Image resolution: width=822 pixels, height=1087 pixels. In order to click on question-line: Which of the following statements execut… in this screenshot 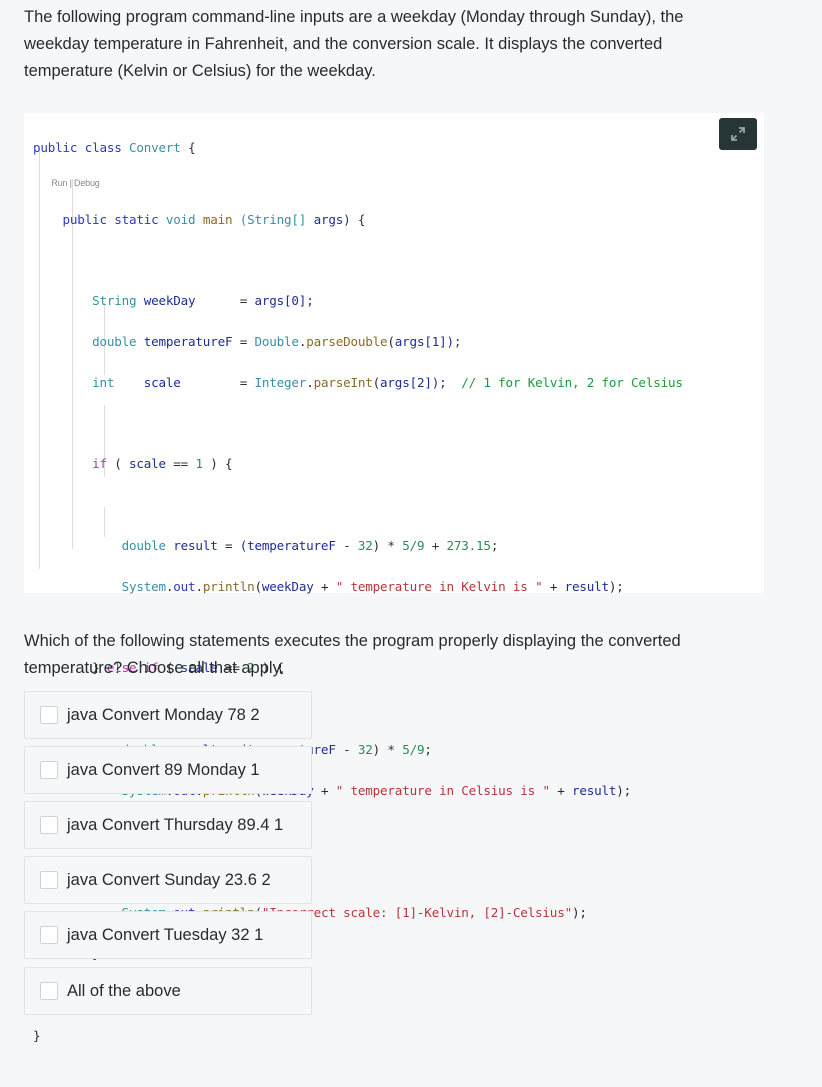, I will do `click(352, 641)`.